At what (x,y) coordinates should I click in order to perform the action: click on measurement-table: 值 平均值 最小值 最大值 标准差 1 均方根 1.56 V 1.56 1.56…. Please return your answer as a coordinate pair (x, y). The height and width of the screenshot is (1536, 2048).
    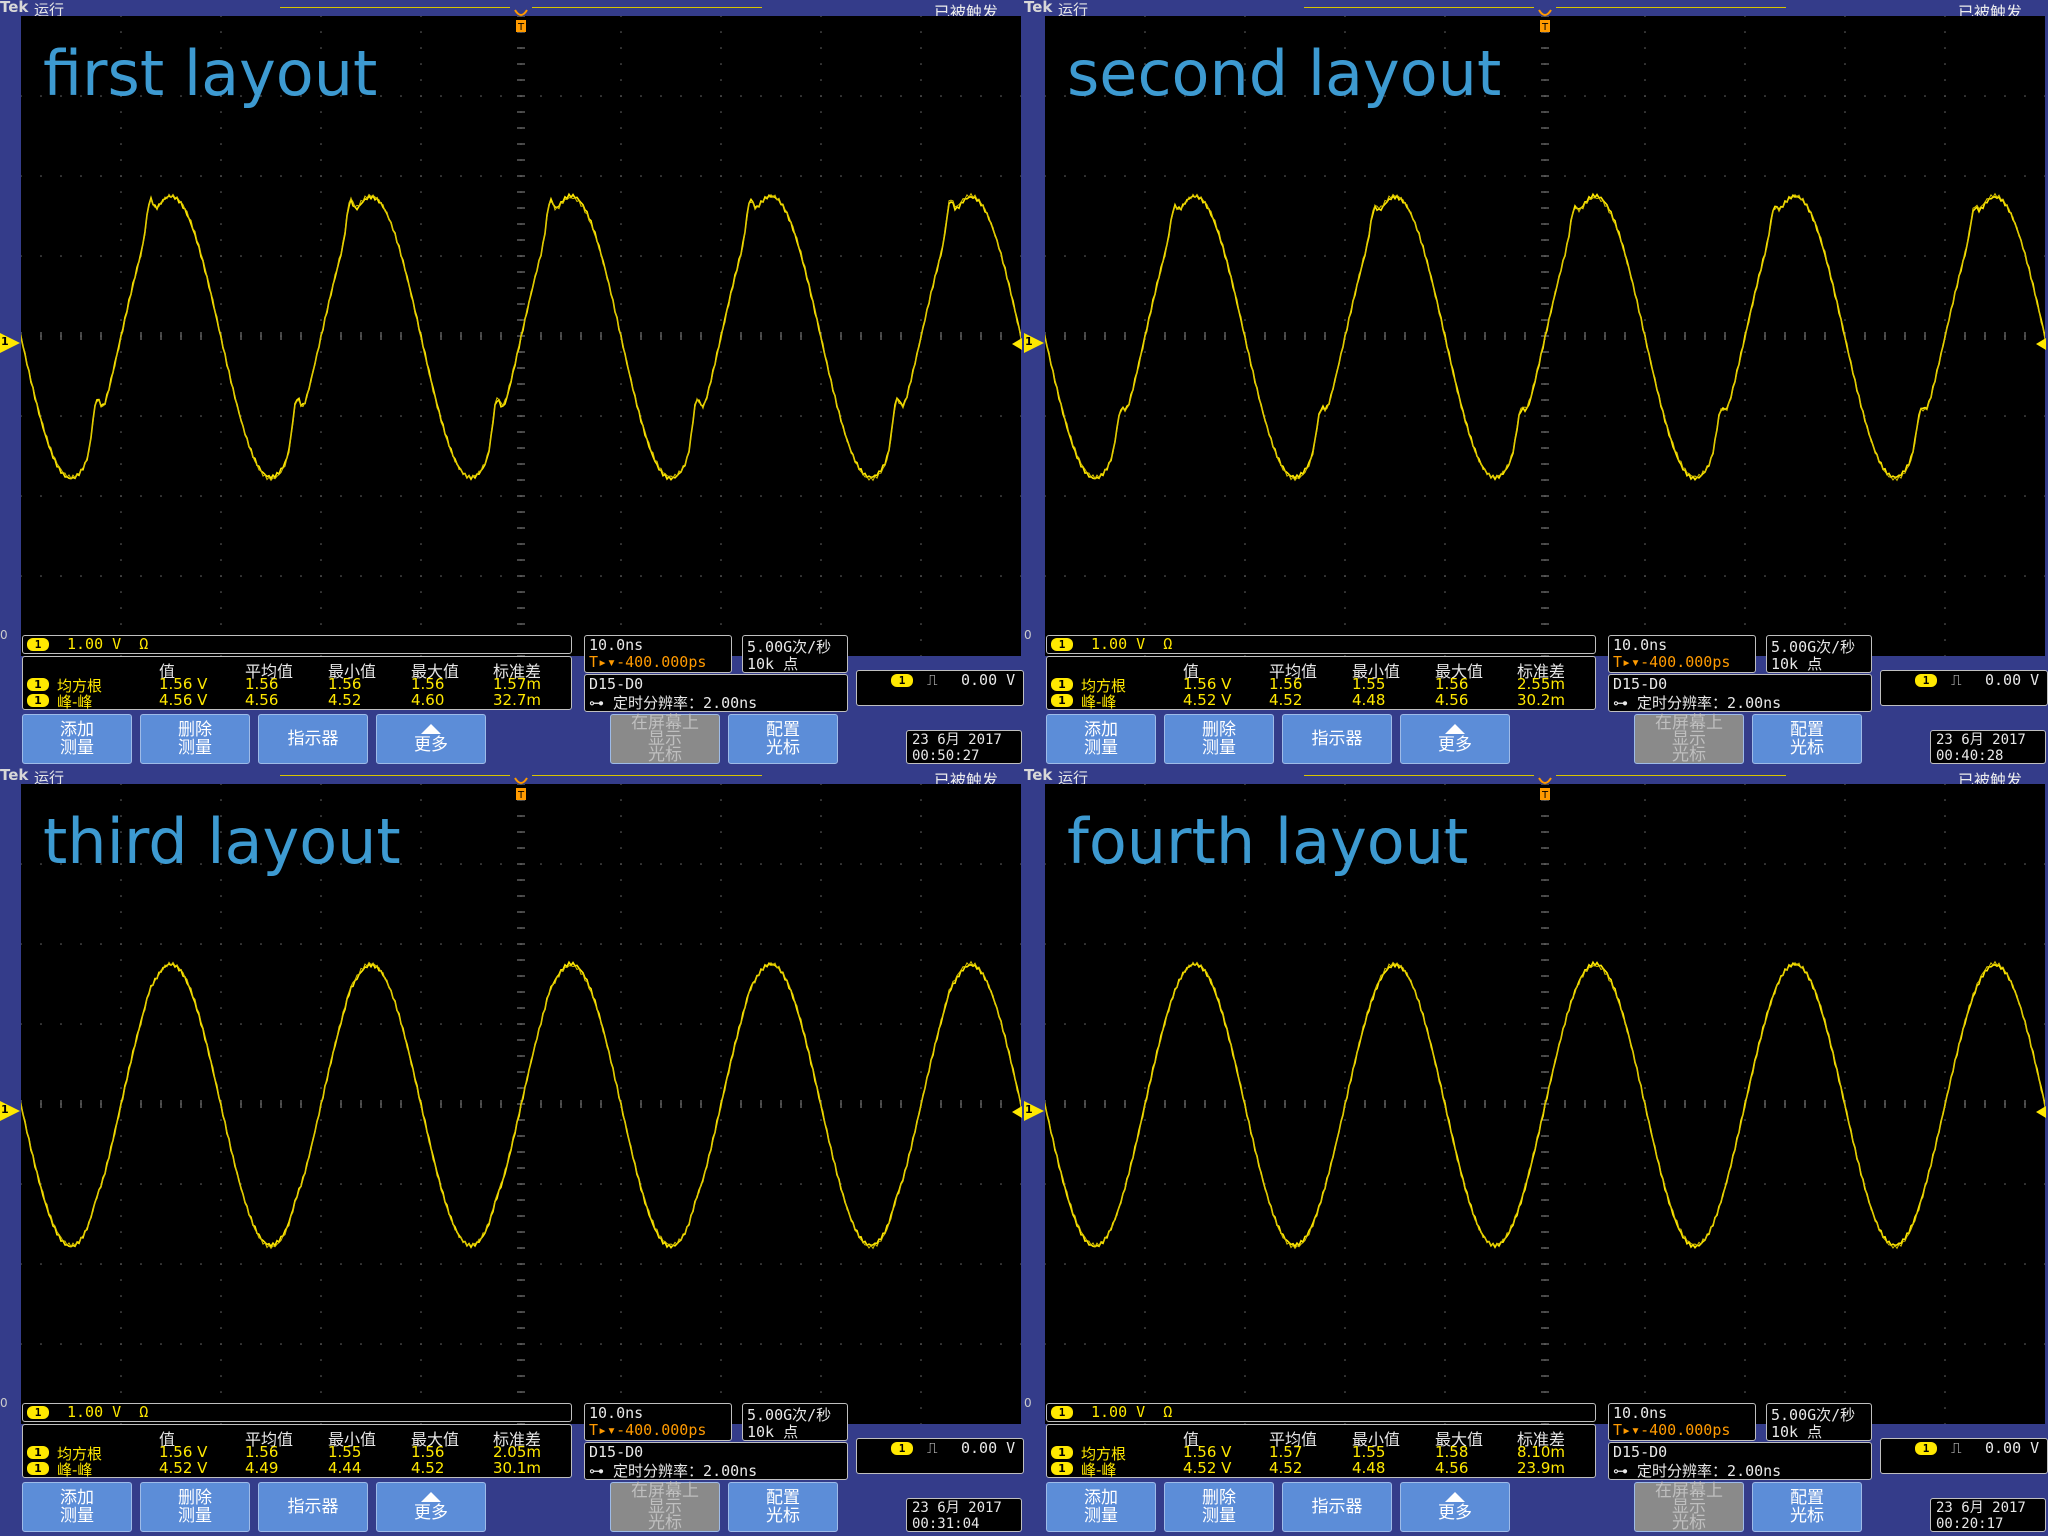
    Looking at the image, I should click on (297, 683).